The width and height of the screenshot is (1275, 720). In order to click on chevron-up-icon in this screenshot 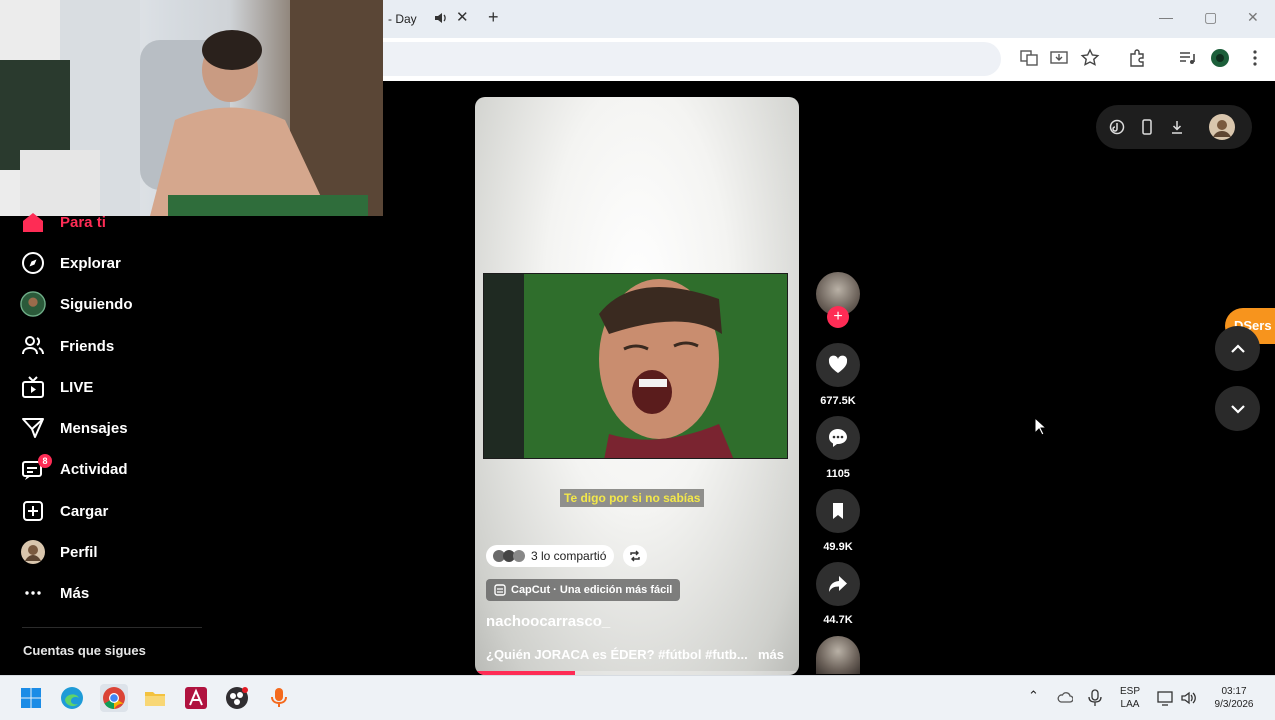, I will do `click(1237, 348)`.